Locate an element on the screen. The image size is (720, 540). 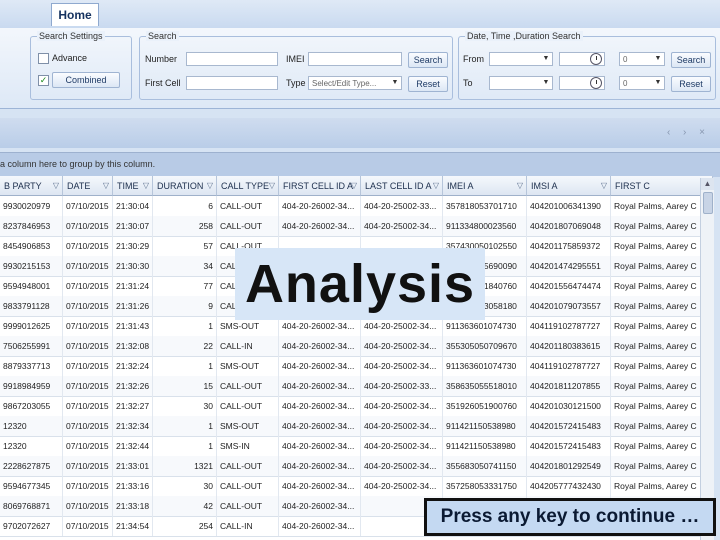
column-header-label: LAST CELL ID A is located at coordinates (398, 186).